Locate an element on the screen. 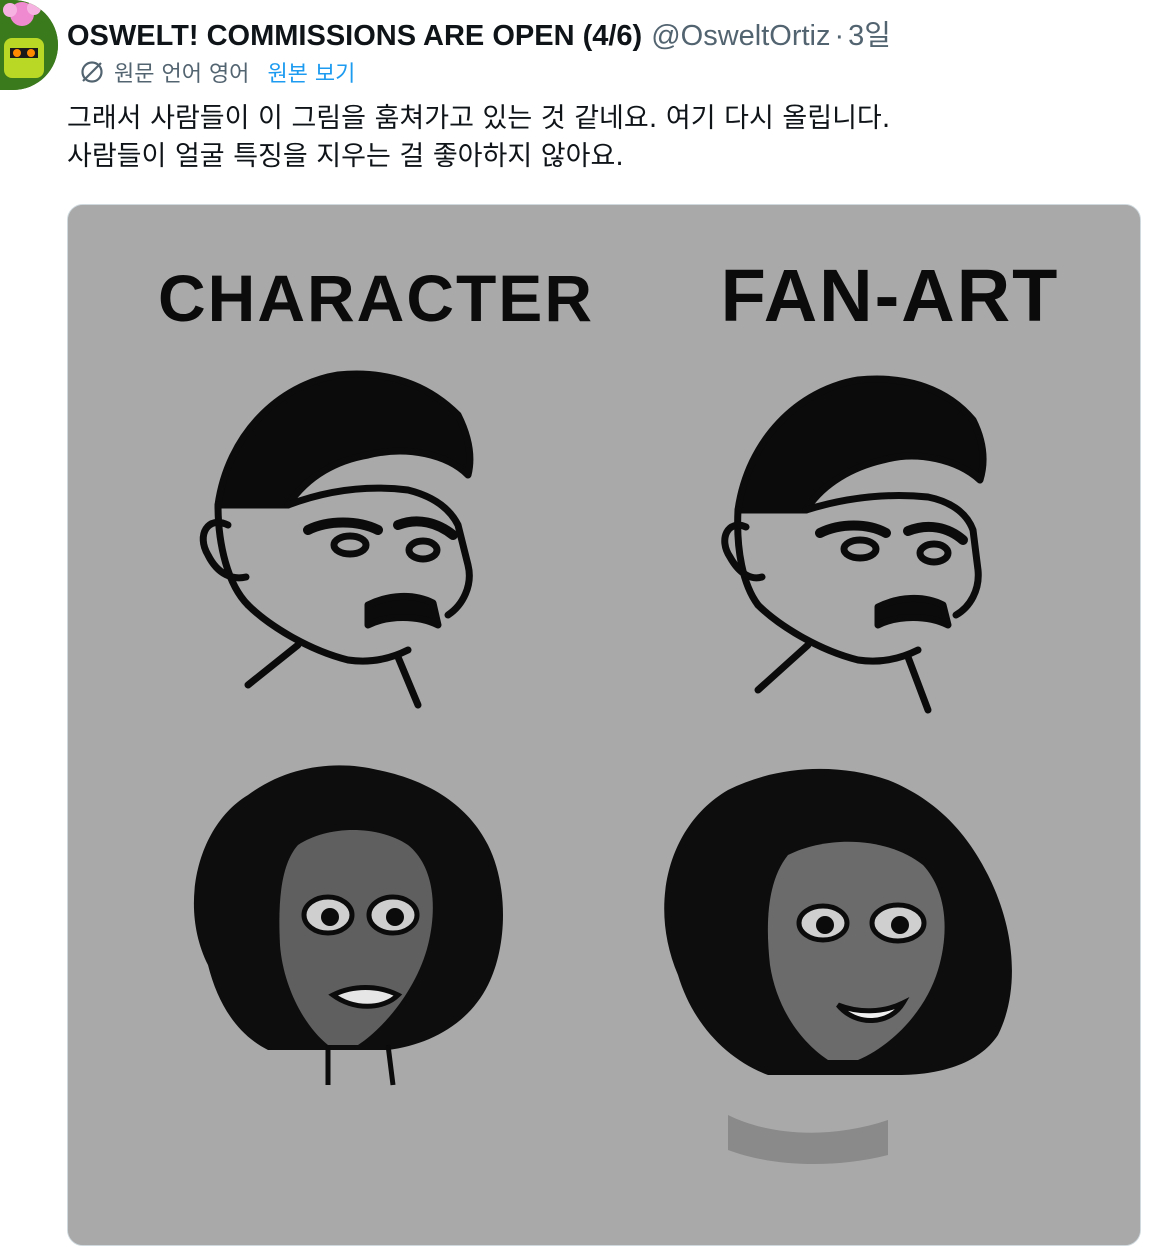 This screenshot has height=1246, width=1150. heading-fan-art: FAN-ART is located at coordinates (890, 295).